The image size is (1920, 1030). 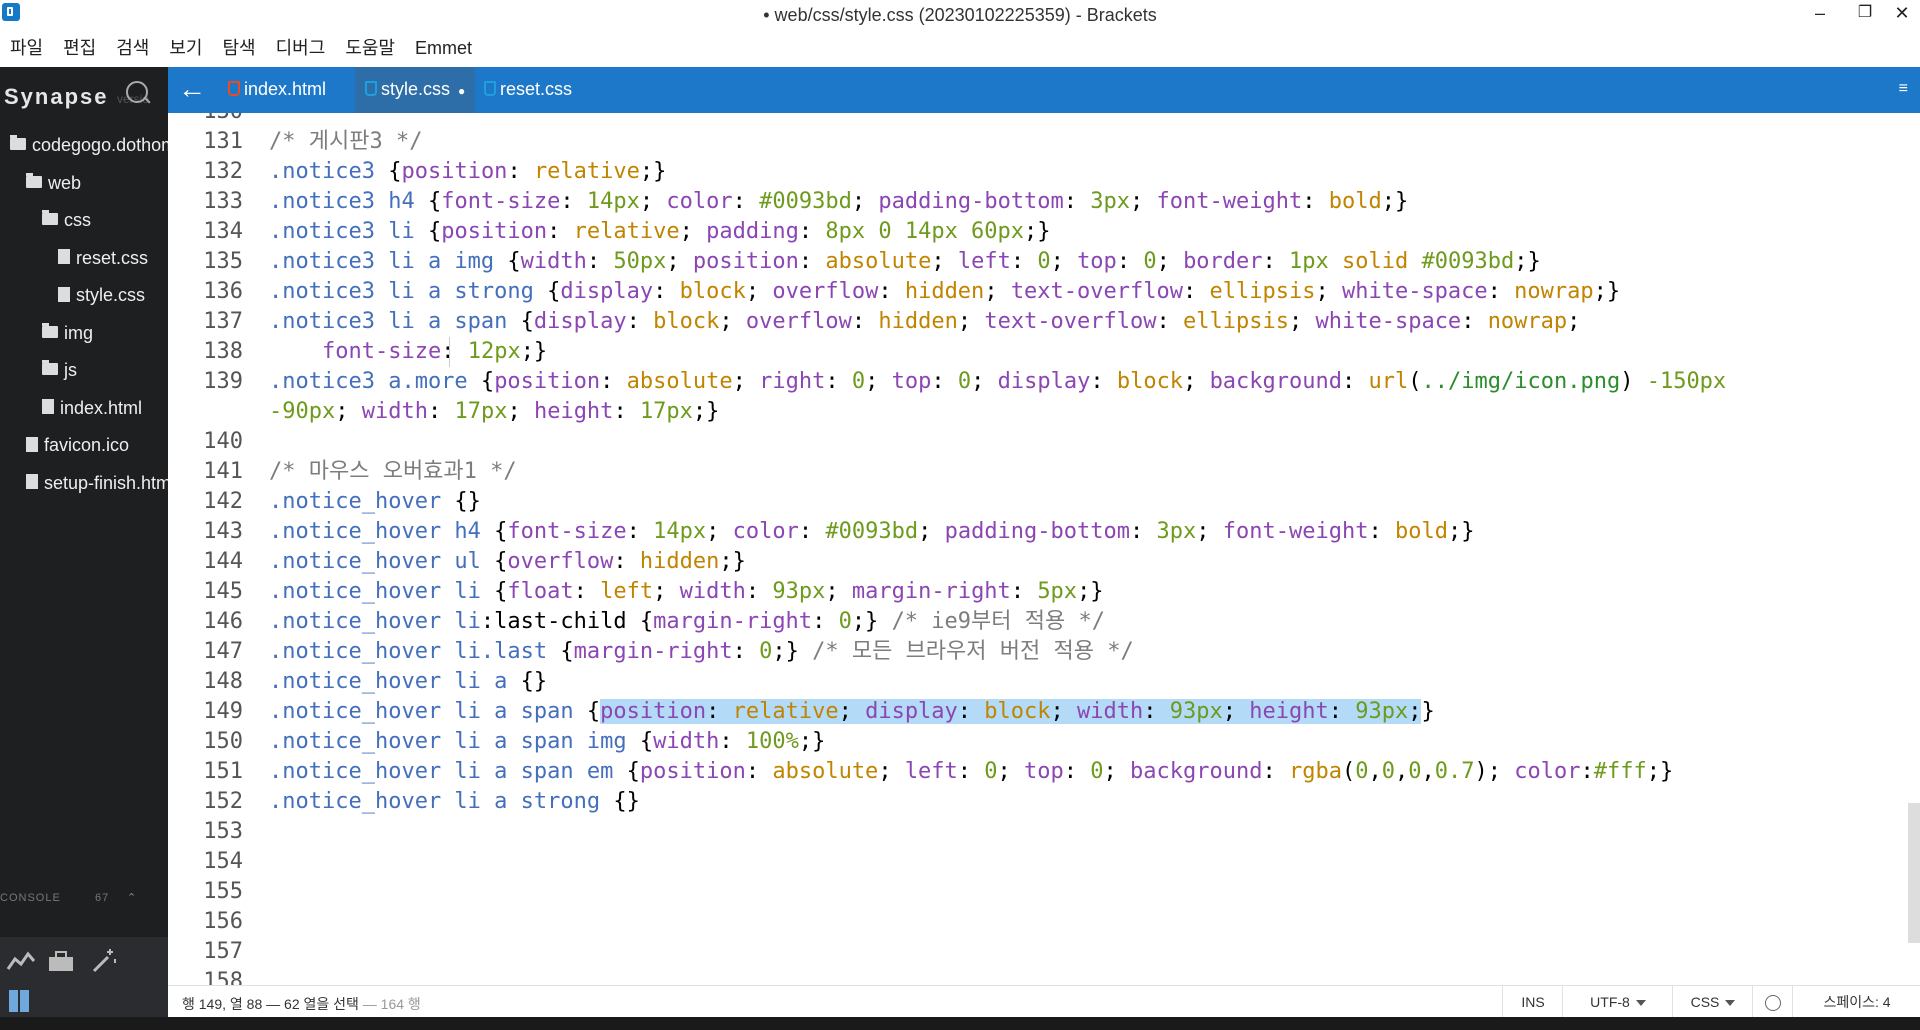 What do you see at coordinates (218, 892) in the screenshot?
I see `line-number: 155` at bounding box center [218, 892].